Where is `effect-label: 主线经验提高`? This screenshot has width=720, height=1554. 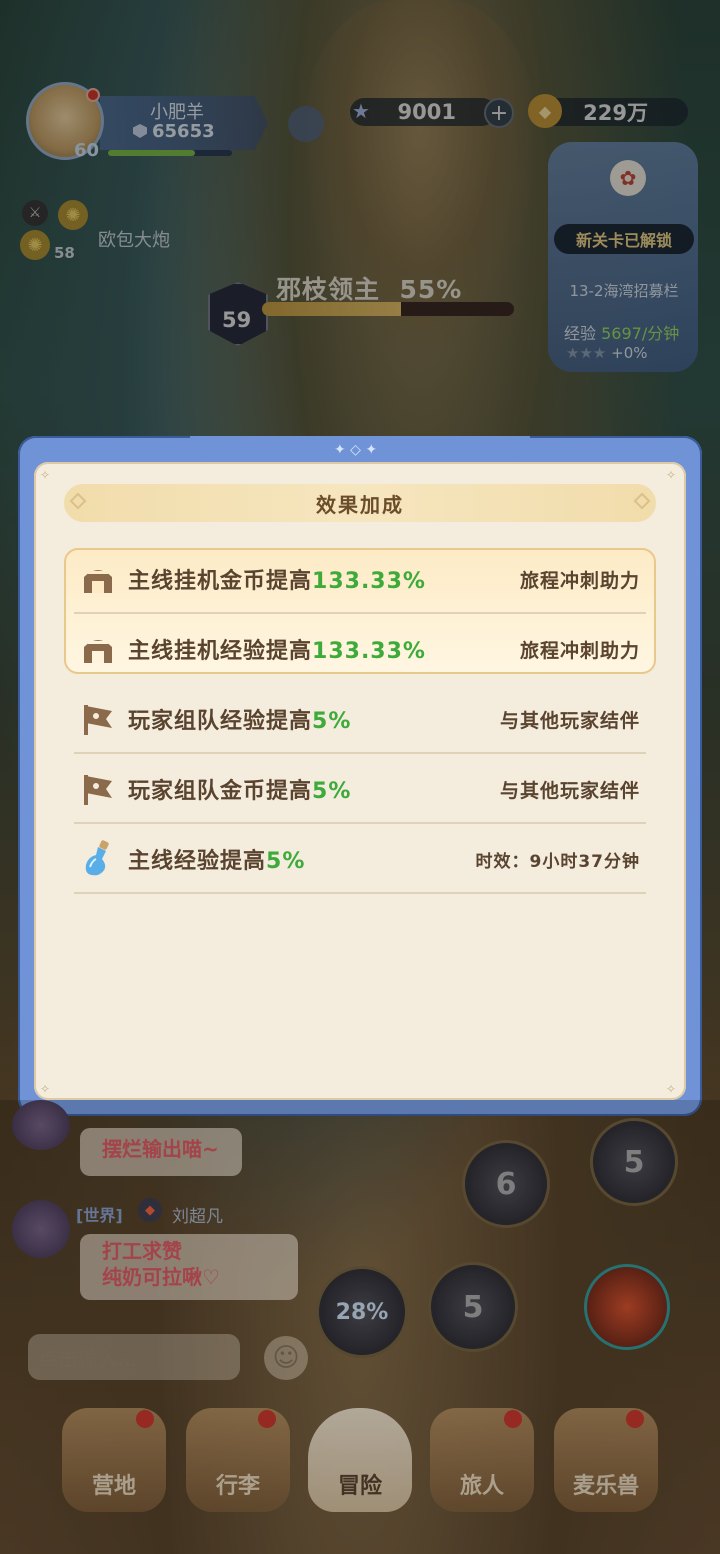 effect-label: 主线经验提高 is located at coordinates (197, 861).